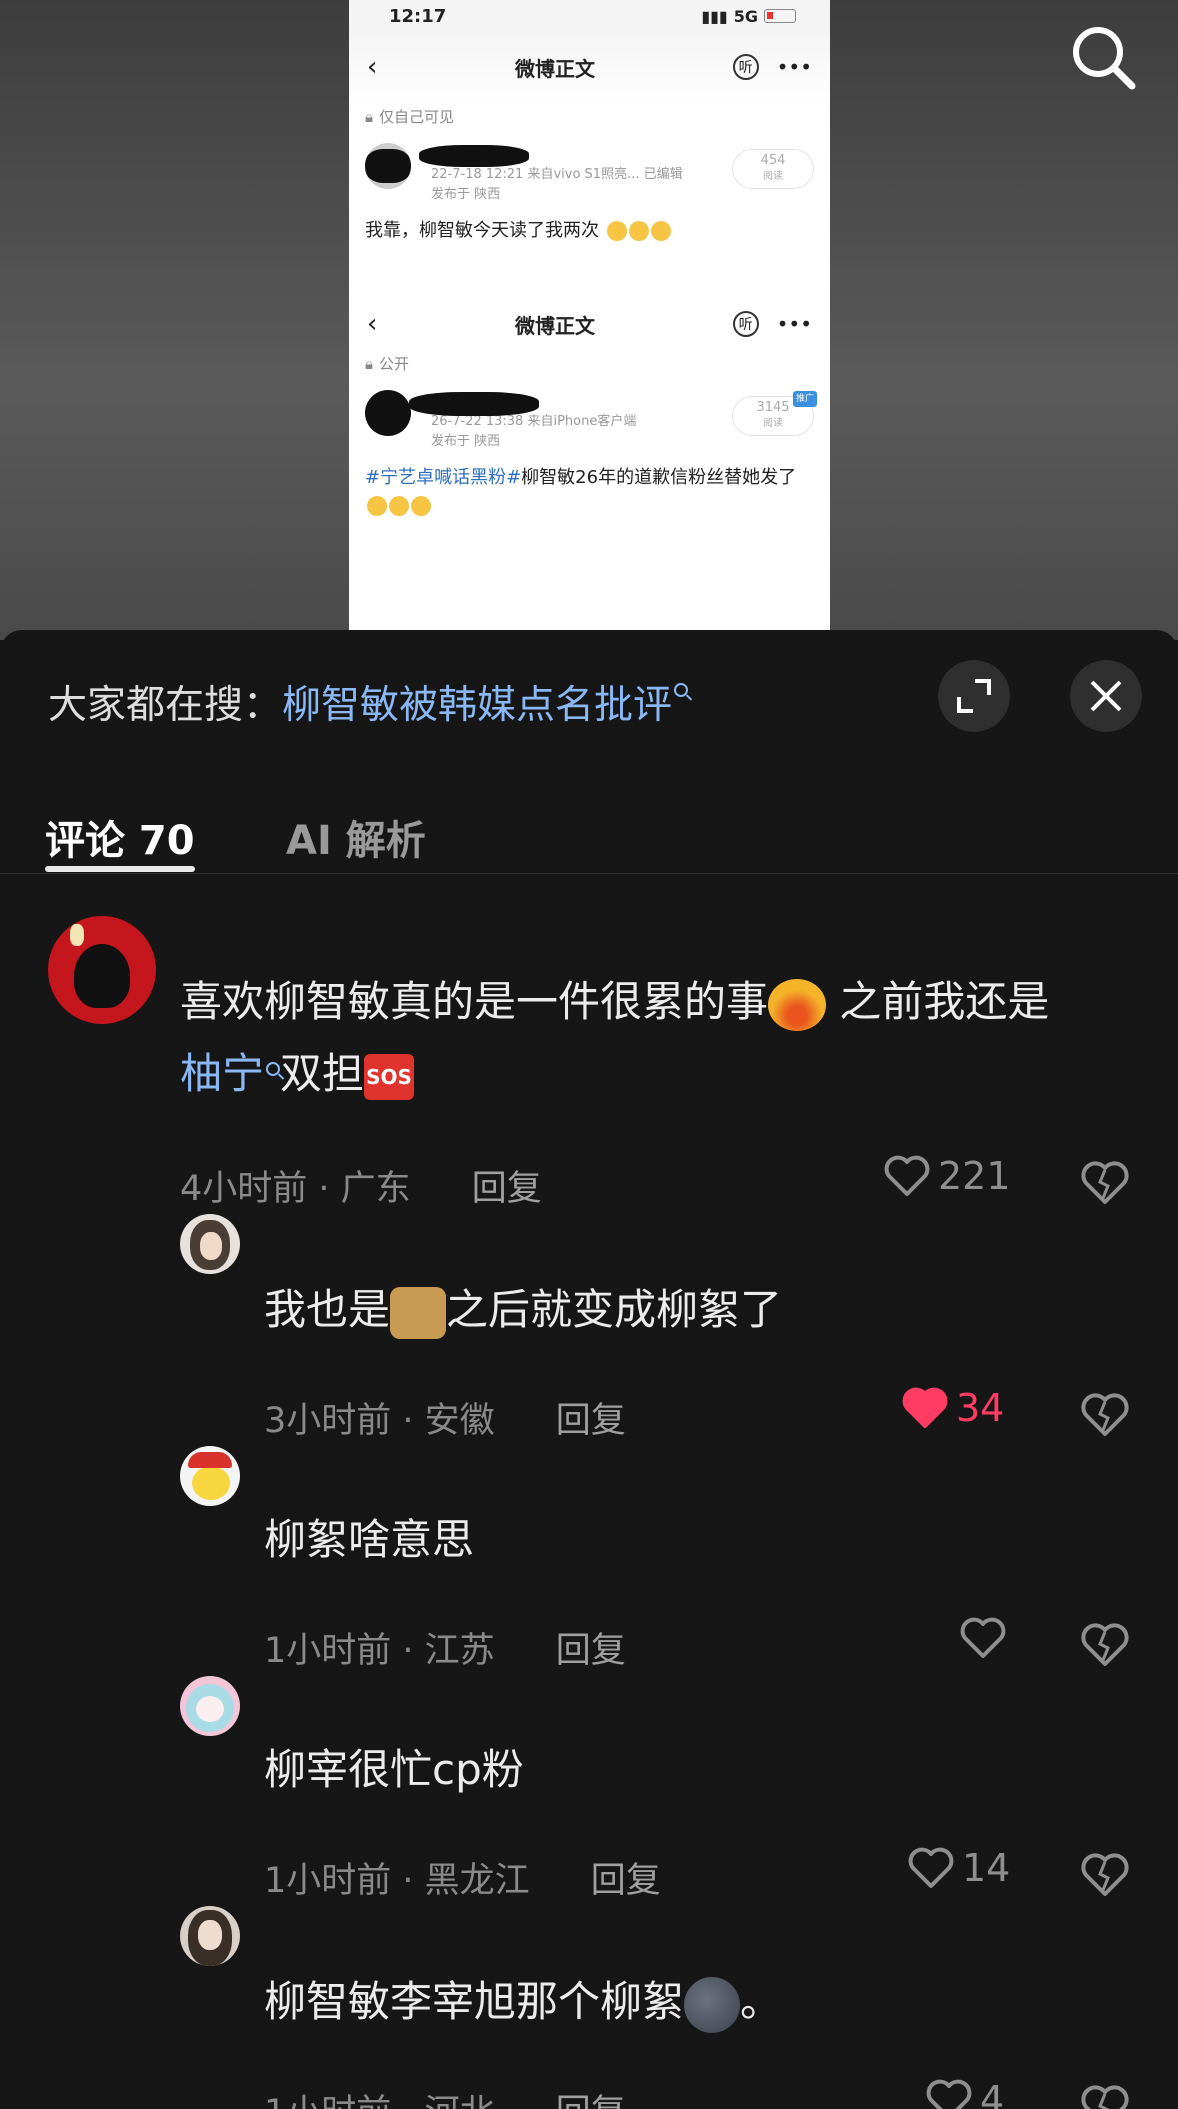 This screenshot has width=1178, height=2109. I want to click on comment-tabs: 评论 70 AI 解析, so click(589, 841).